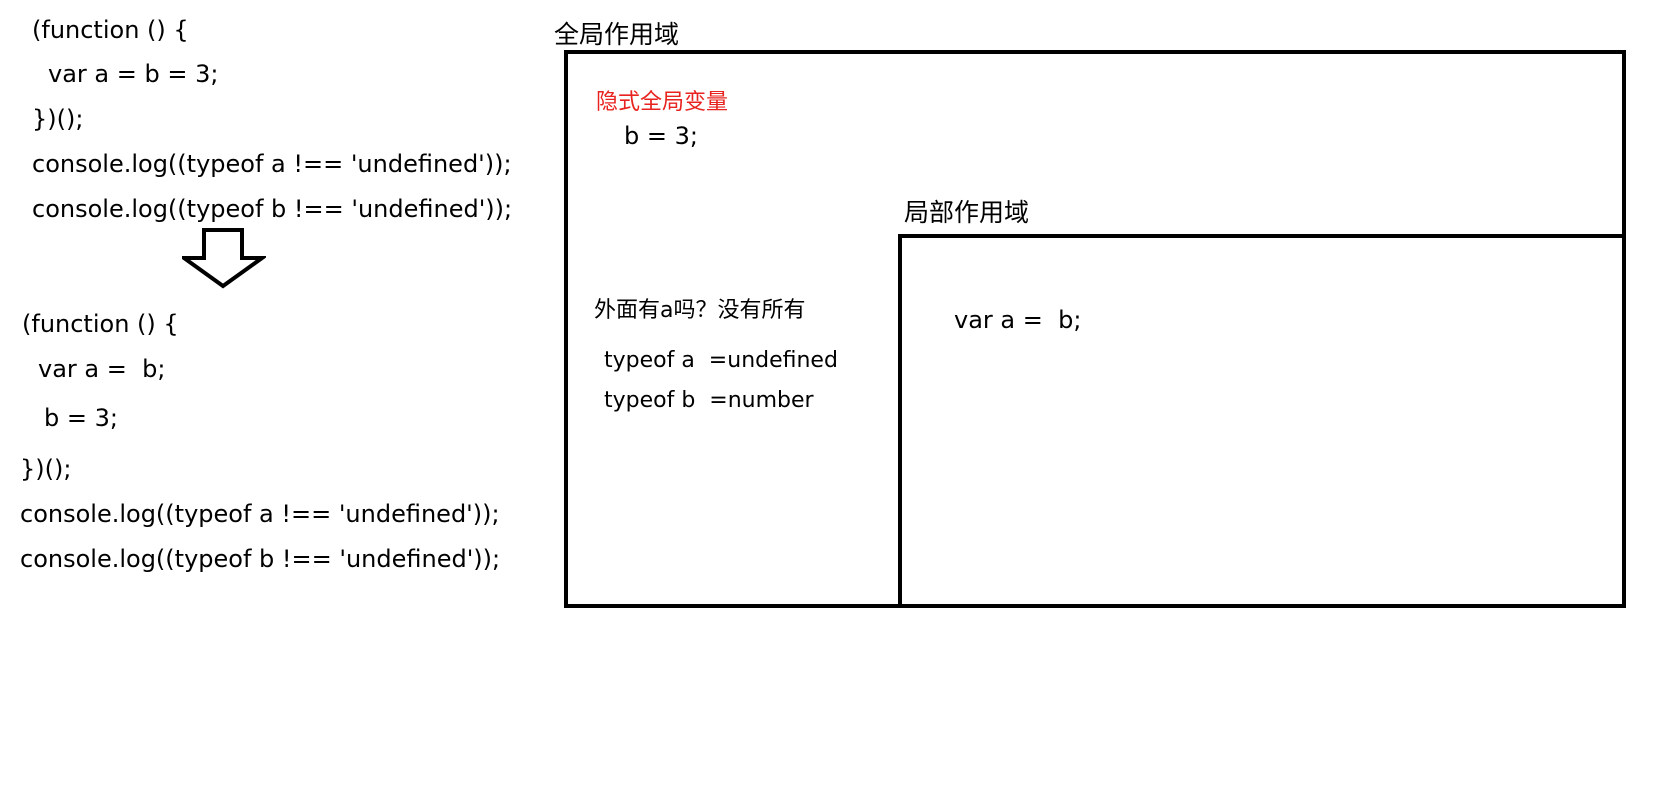  I want to click on code-line: var a = b;, so click(102, 369).